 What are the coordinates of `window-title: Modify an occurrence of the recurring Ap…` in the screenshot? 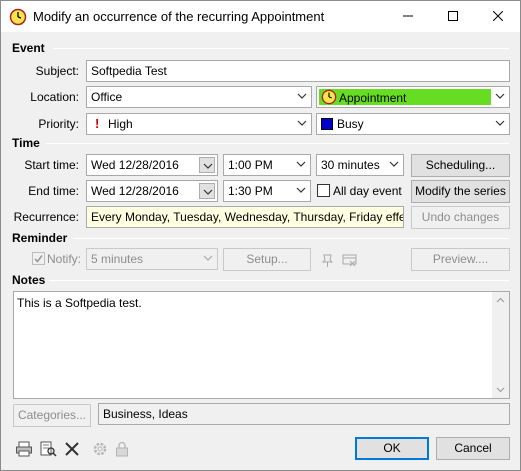 It's located at (179, 16).